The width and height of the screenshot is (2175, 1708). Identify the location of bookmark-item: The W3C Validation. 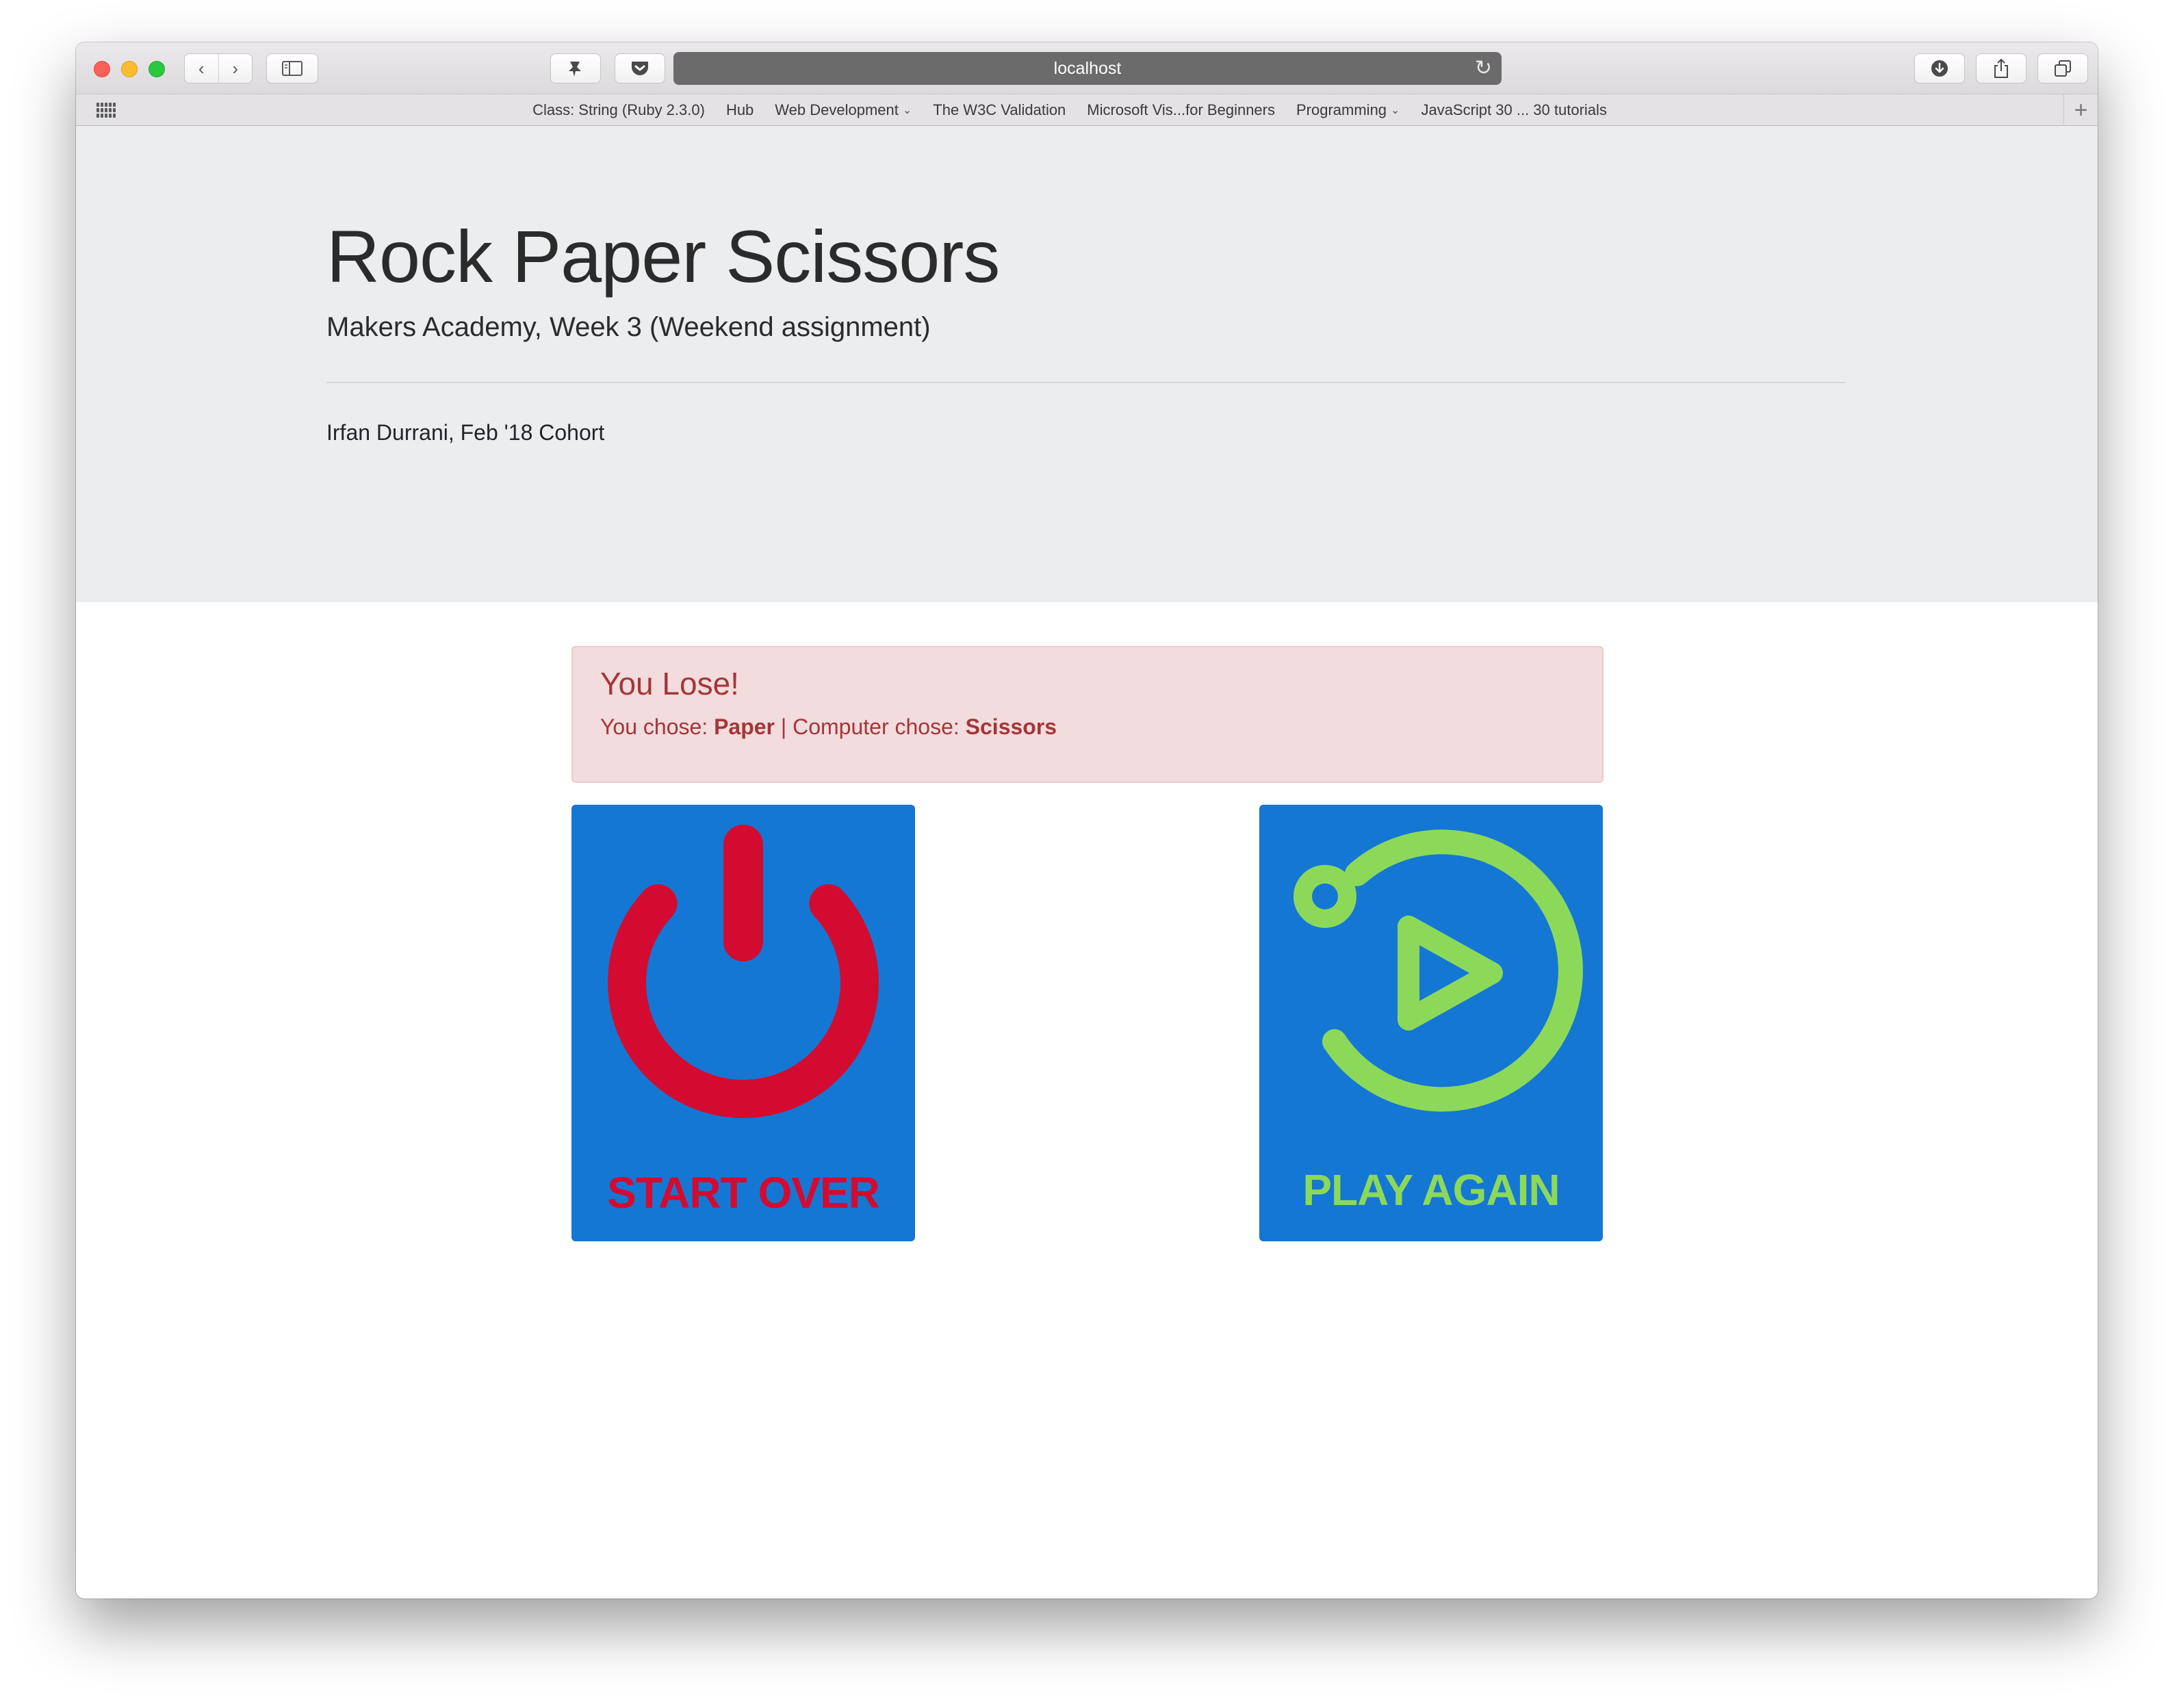
(999, 110).